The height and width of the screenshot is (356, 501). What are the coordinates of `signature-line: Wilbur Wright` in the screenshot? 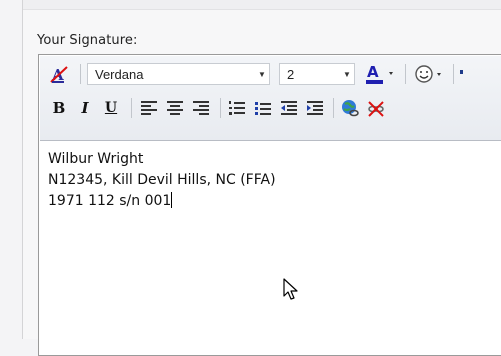 It's located at (96, 159).